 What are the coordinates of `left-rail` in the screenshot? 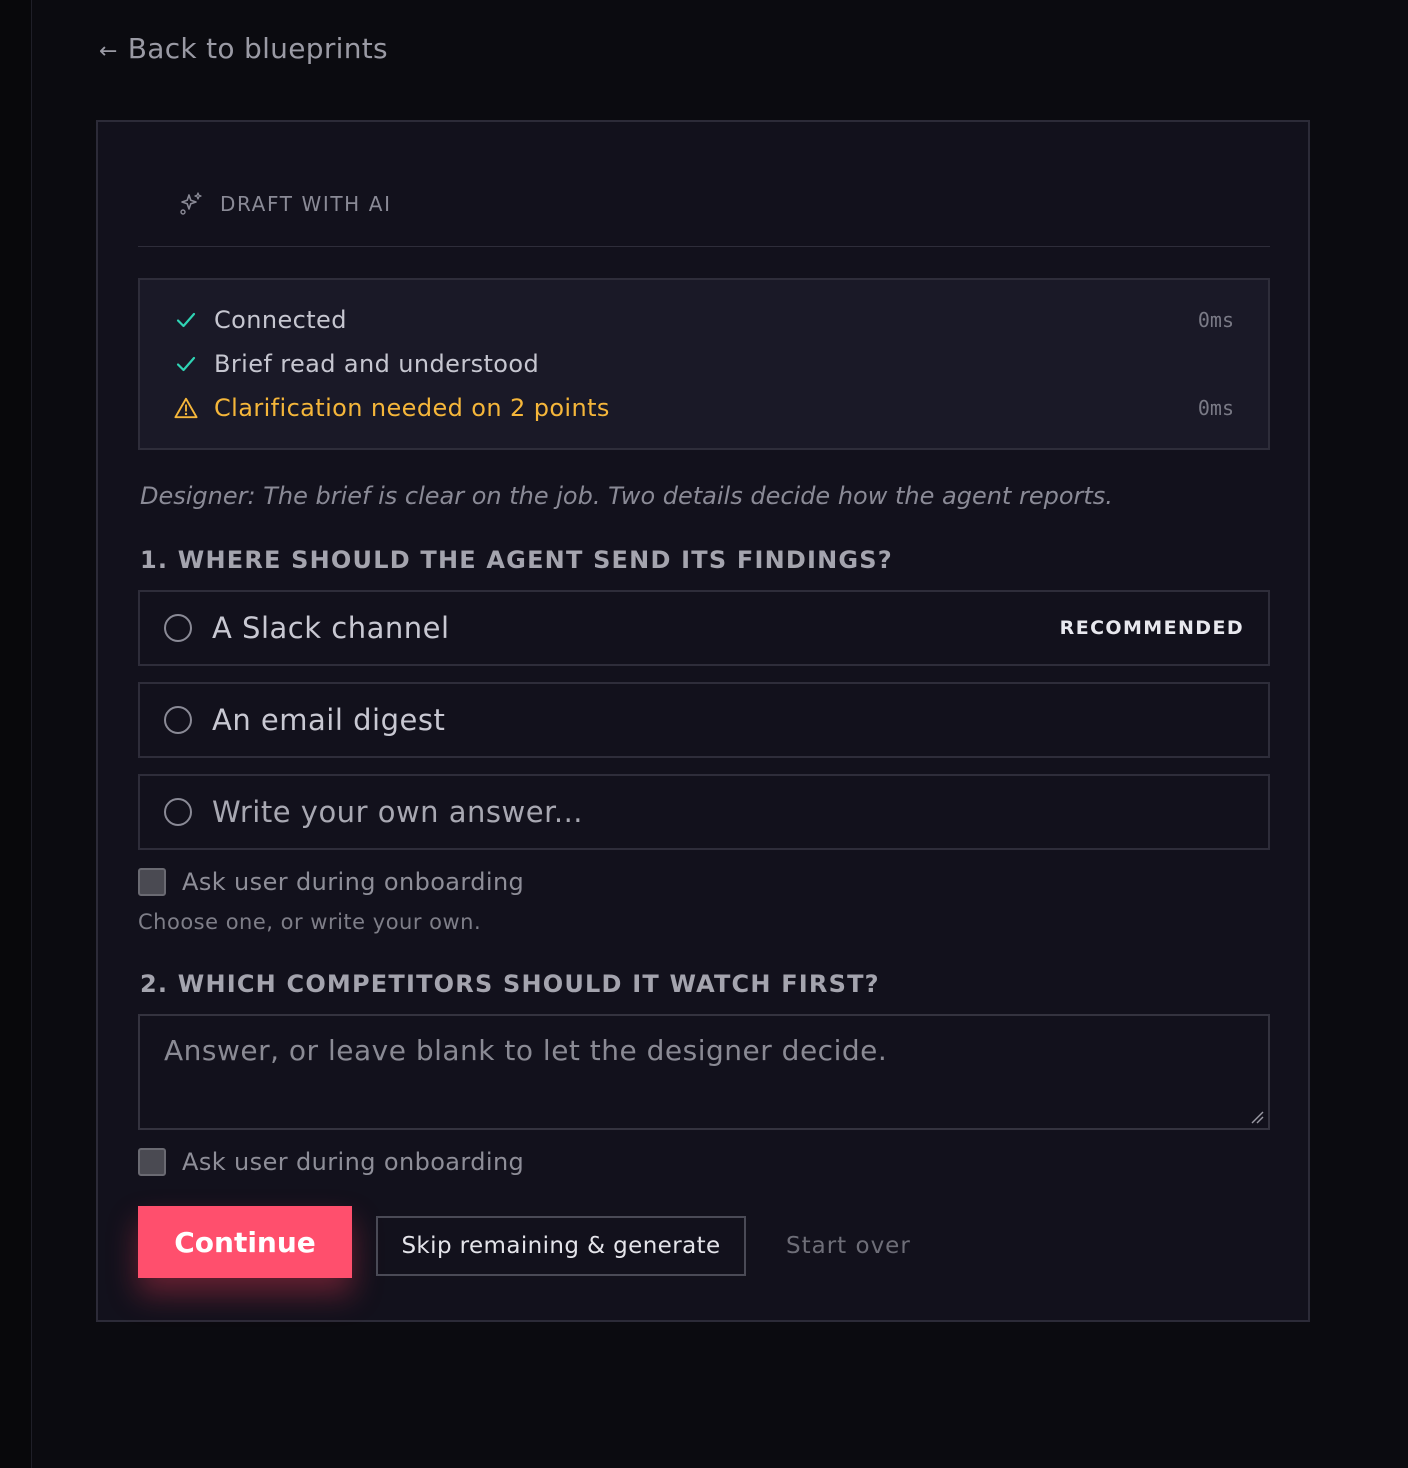 It's located at (16, 734).